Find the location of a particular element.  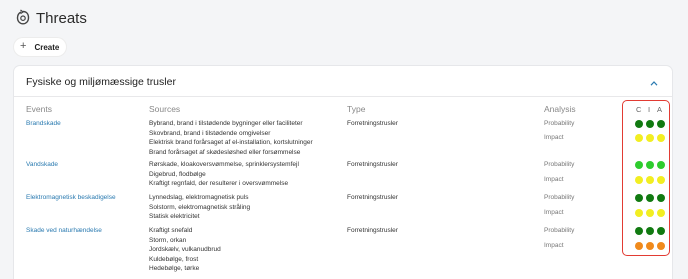

create-button: + Create is located at coordinates (40, 47).